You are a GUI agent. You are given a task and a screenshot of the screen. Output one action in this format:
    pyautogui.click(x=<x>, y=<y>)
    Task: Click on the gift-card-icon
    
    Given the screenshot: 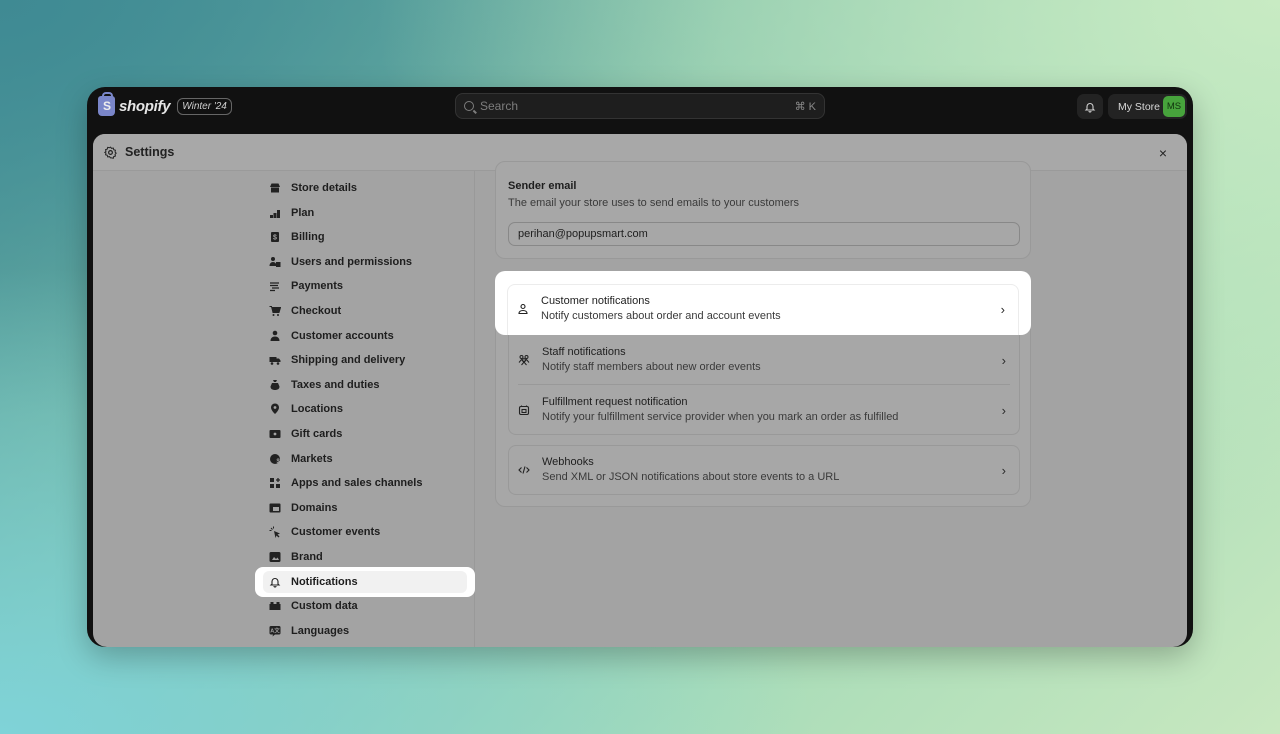 What is the action you would take?
    pyautogui.click(x=275, y=434)
    